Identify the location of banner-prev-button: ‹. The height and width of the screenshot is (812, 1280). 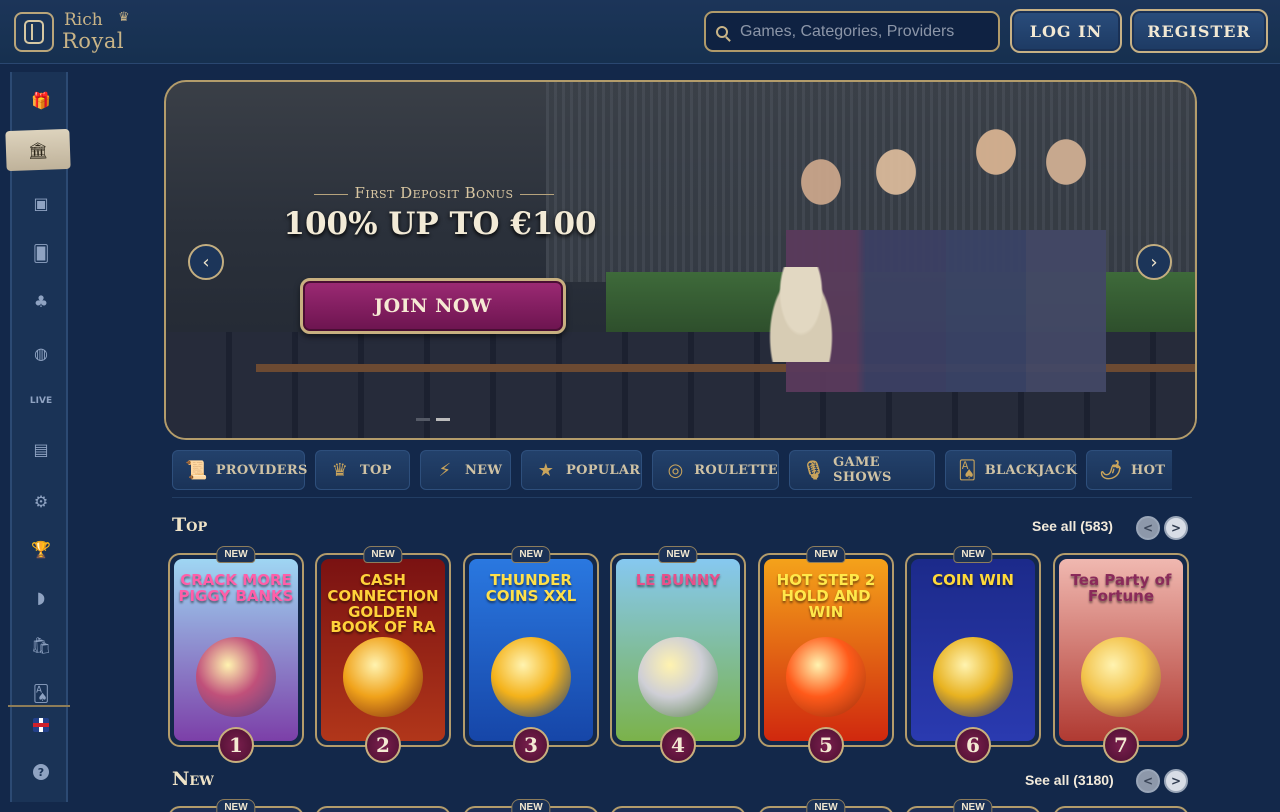
(206, 262).